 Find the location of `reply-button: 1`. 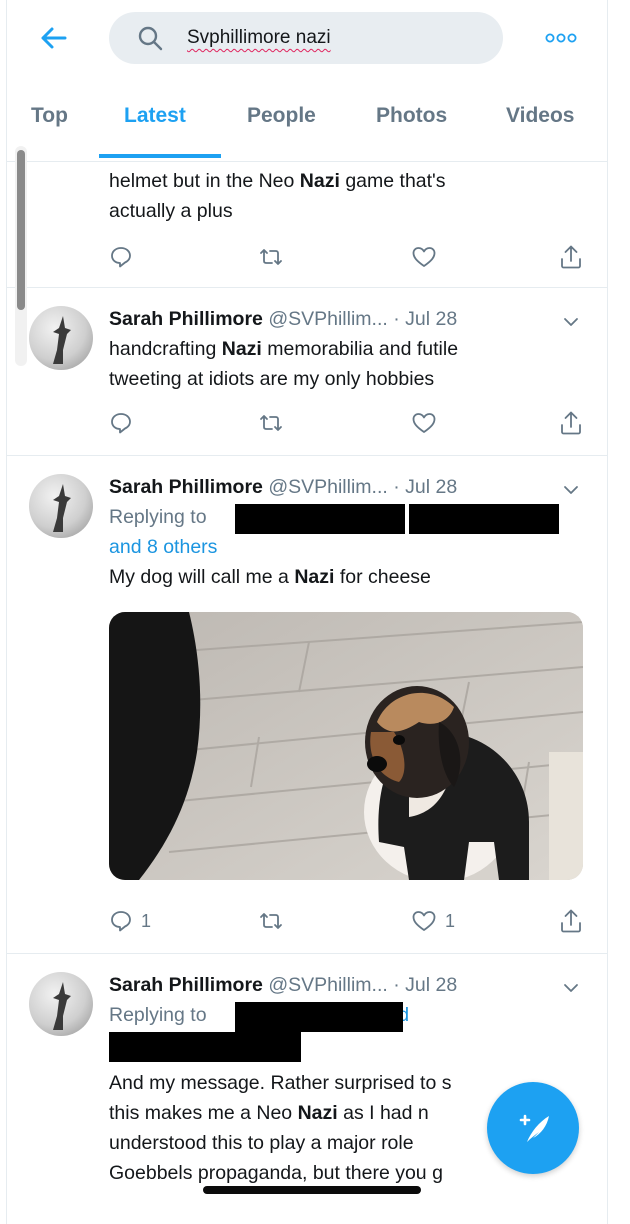

reply-button: 1 is located at coordinates (130, 921).